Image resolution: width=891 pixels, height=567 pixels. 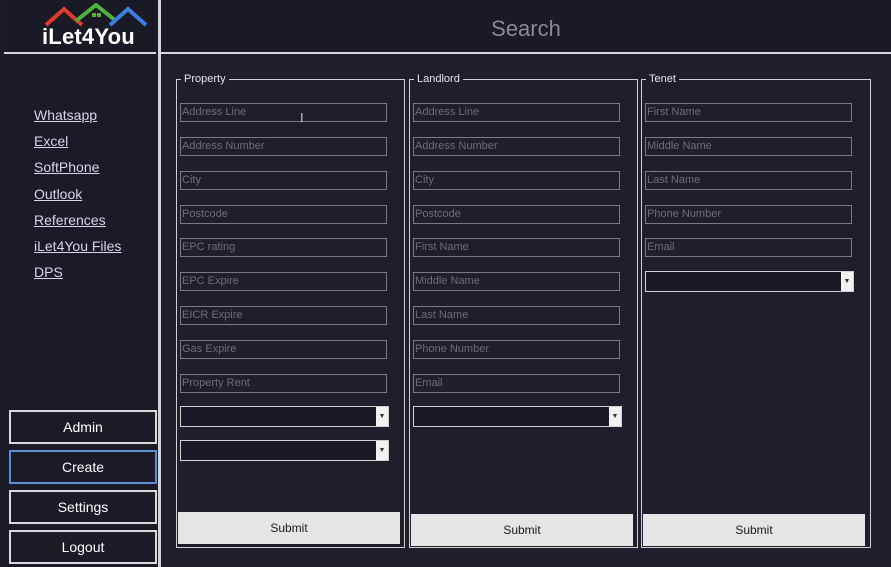 I want to click on header: Search, so click(x=526, y=27).